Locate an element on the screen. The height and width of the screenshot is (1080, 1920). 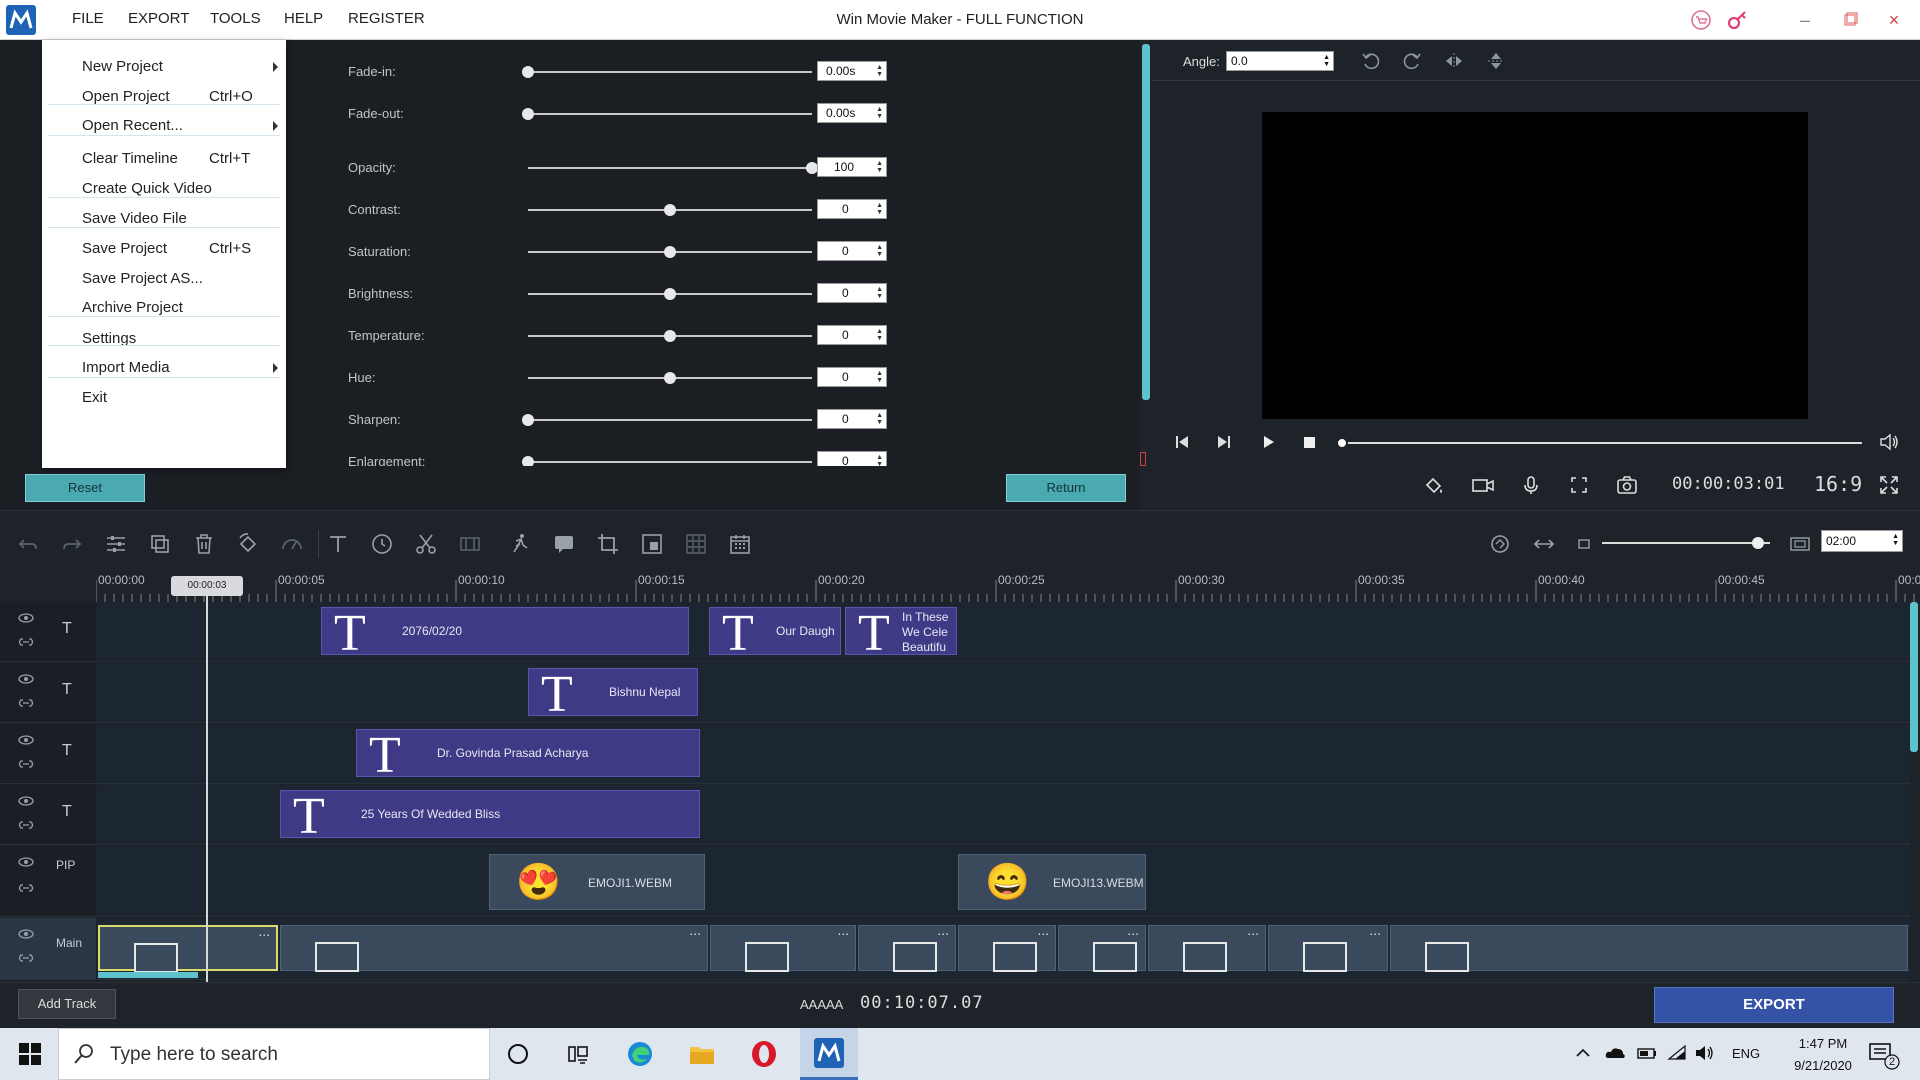
previous-frame-icon is located at coordinates (1182, 442).